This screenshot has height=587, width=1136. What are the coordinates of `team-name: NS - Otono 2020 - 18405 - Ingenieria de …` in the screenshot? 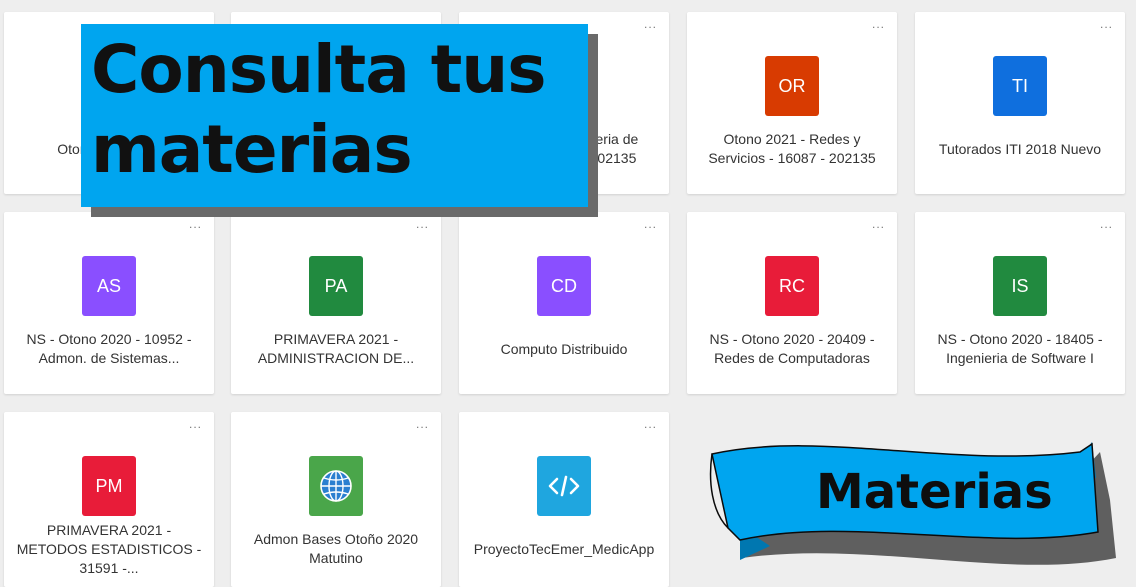 It's located at (1020, 348).